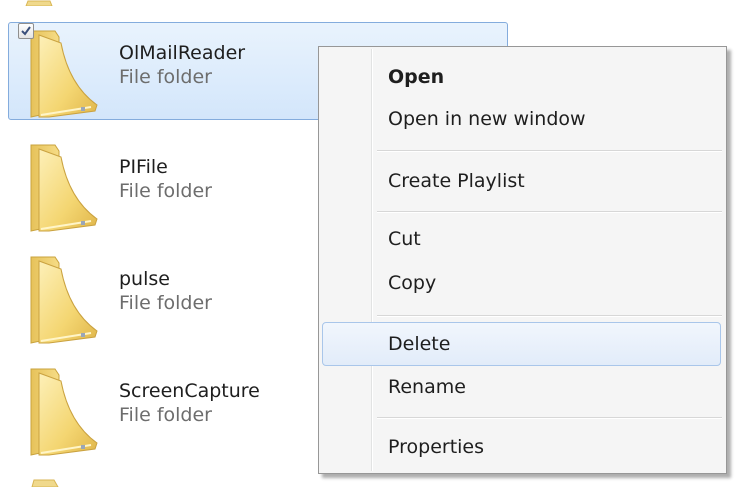  What do you see at coordinates (456, 181) in the screenshot?
I see `menu-item-label: Create Playlist` at bounding box center [456, 181].